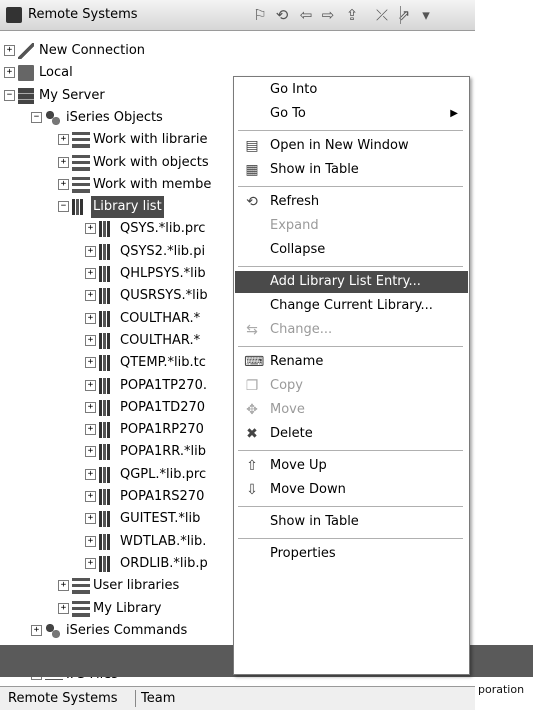 The height and width of the screenshot is (710, 533). I want to click on menu-item-label: Open in New Window, so click(339, 145).